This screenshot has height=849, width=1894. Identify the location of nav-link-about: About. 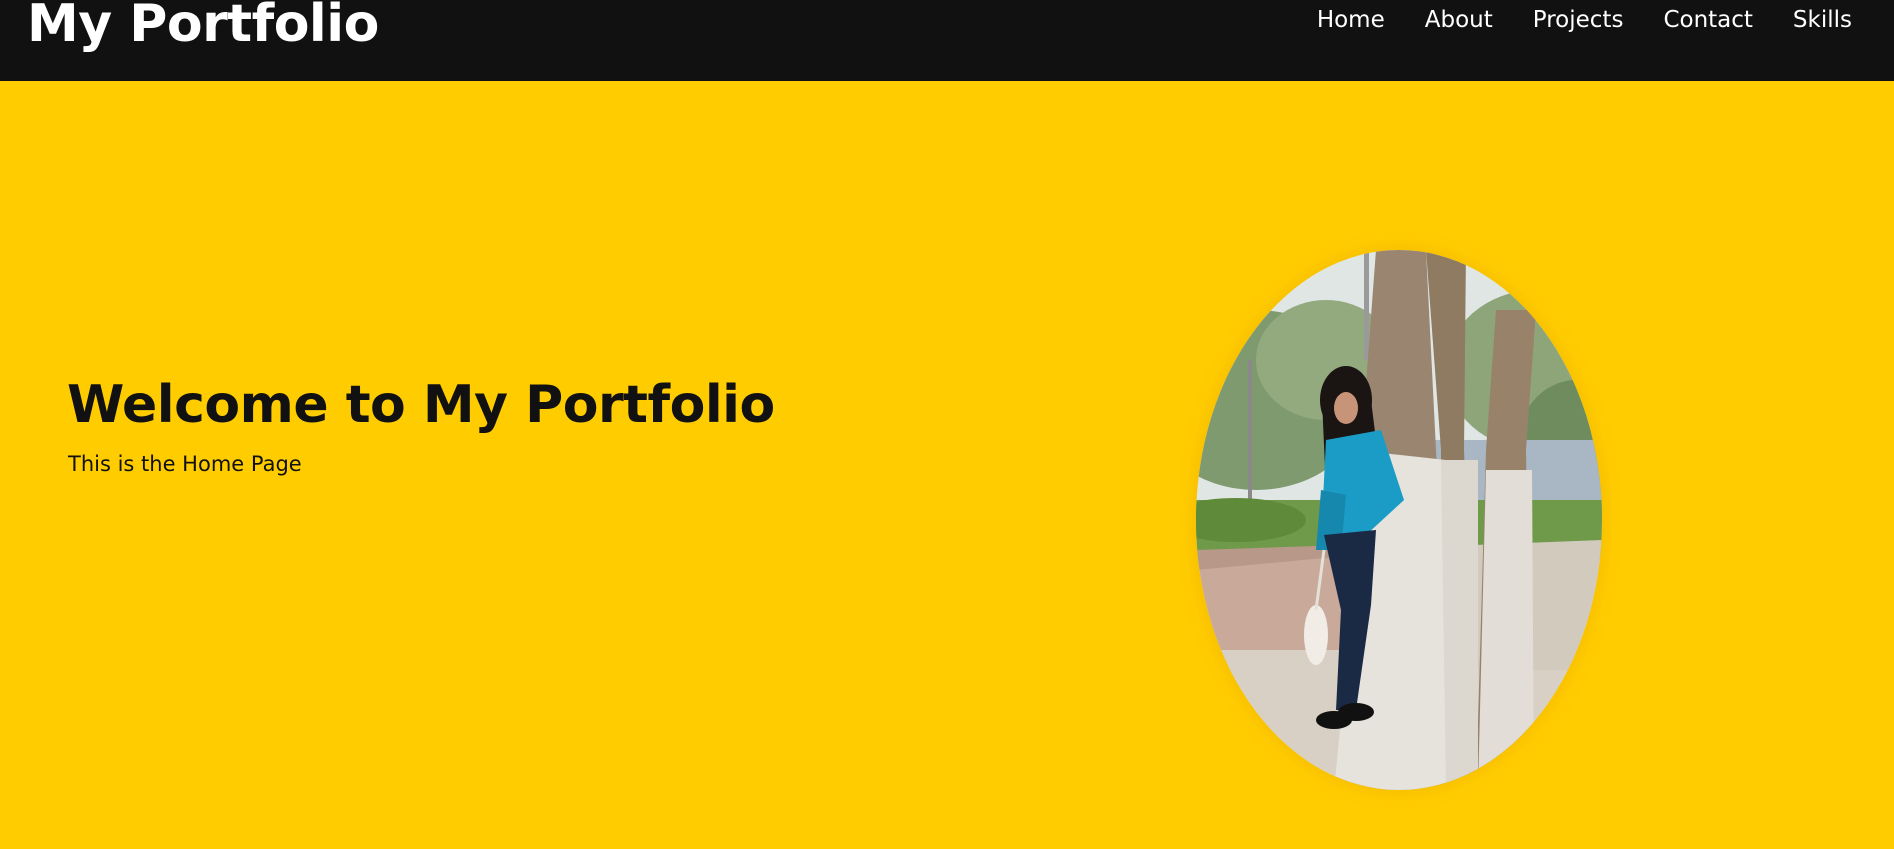
(1459, 20).